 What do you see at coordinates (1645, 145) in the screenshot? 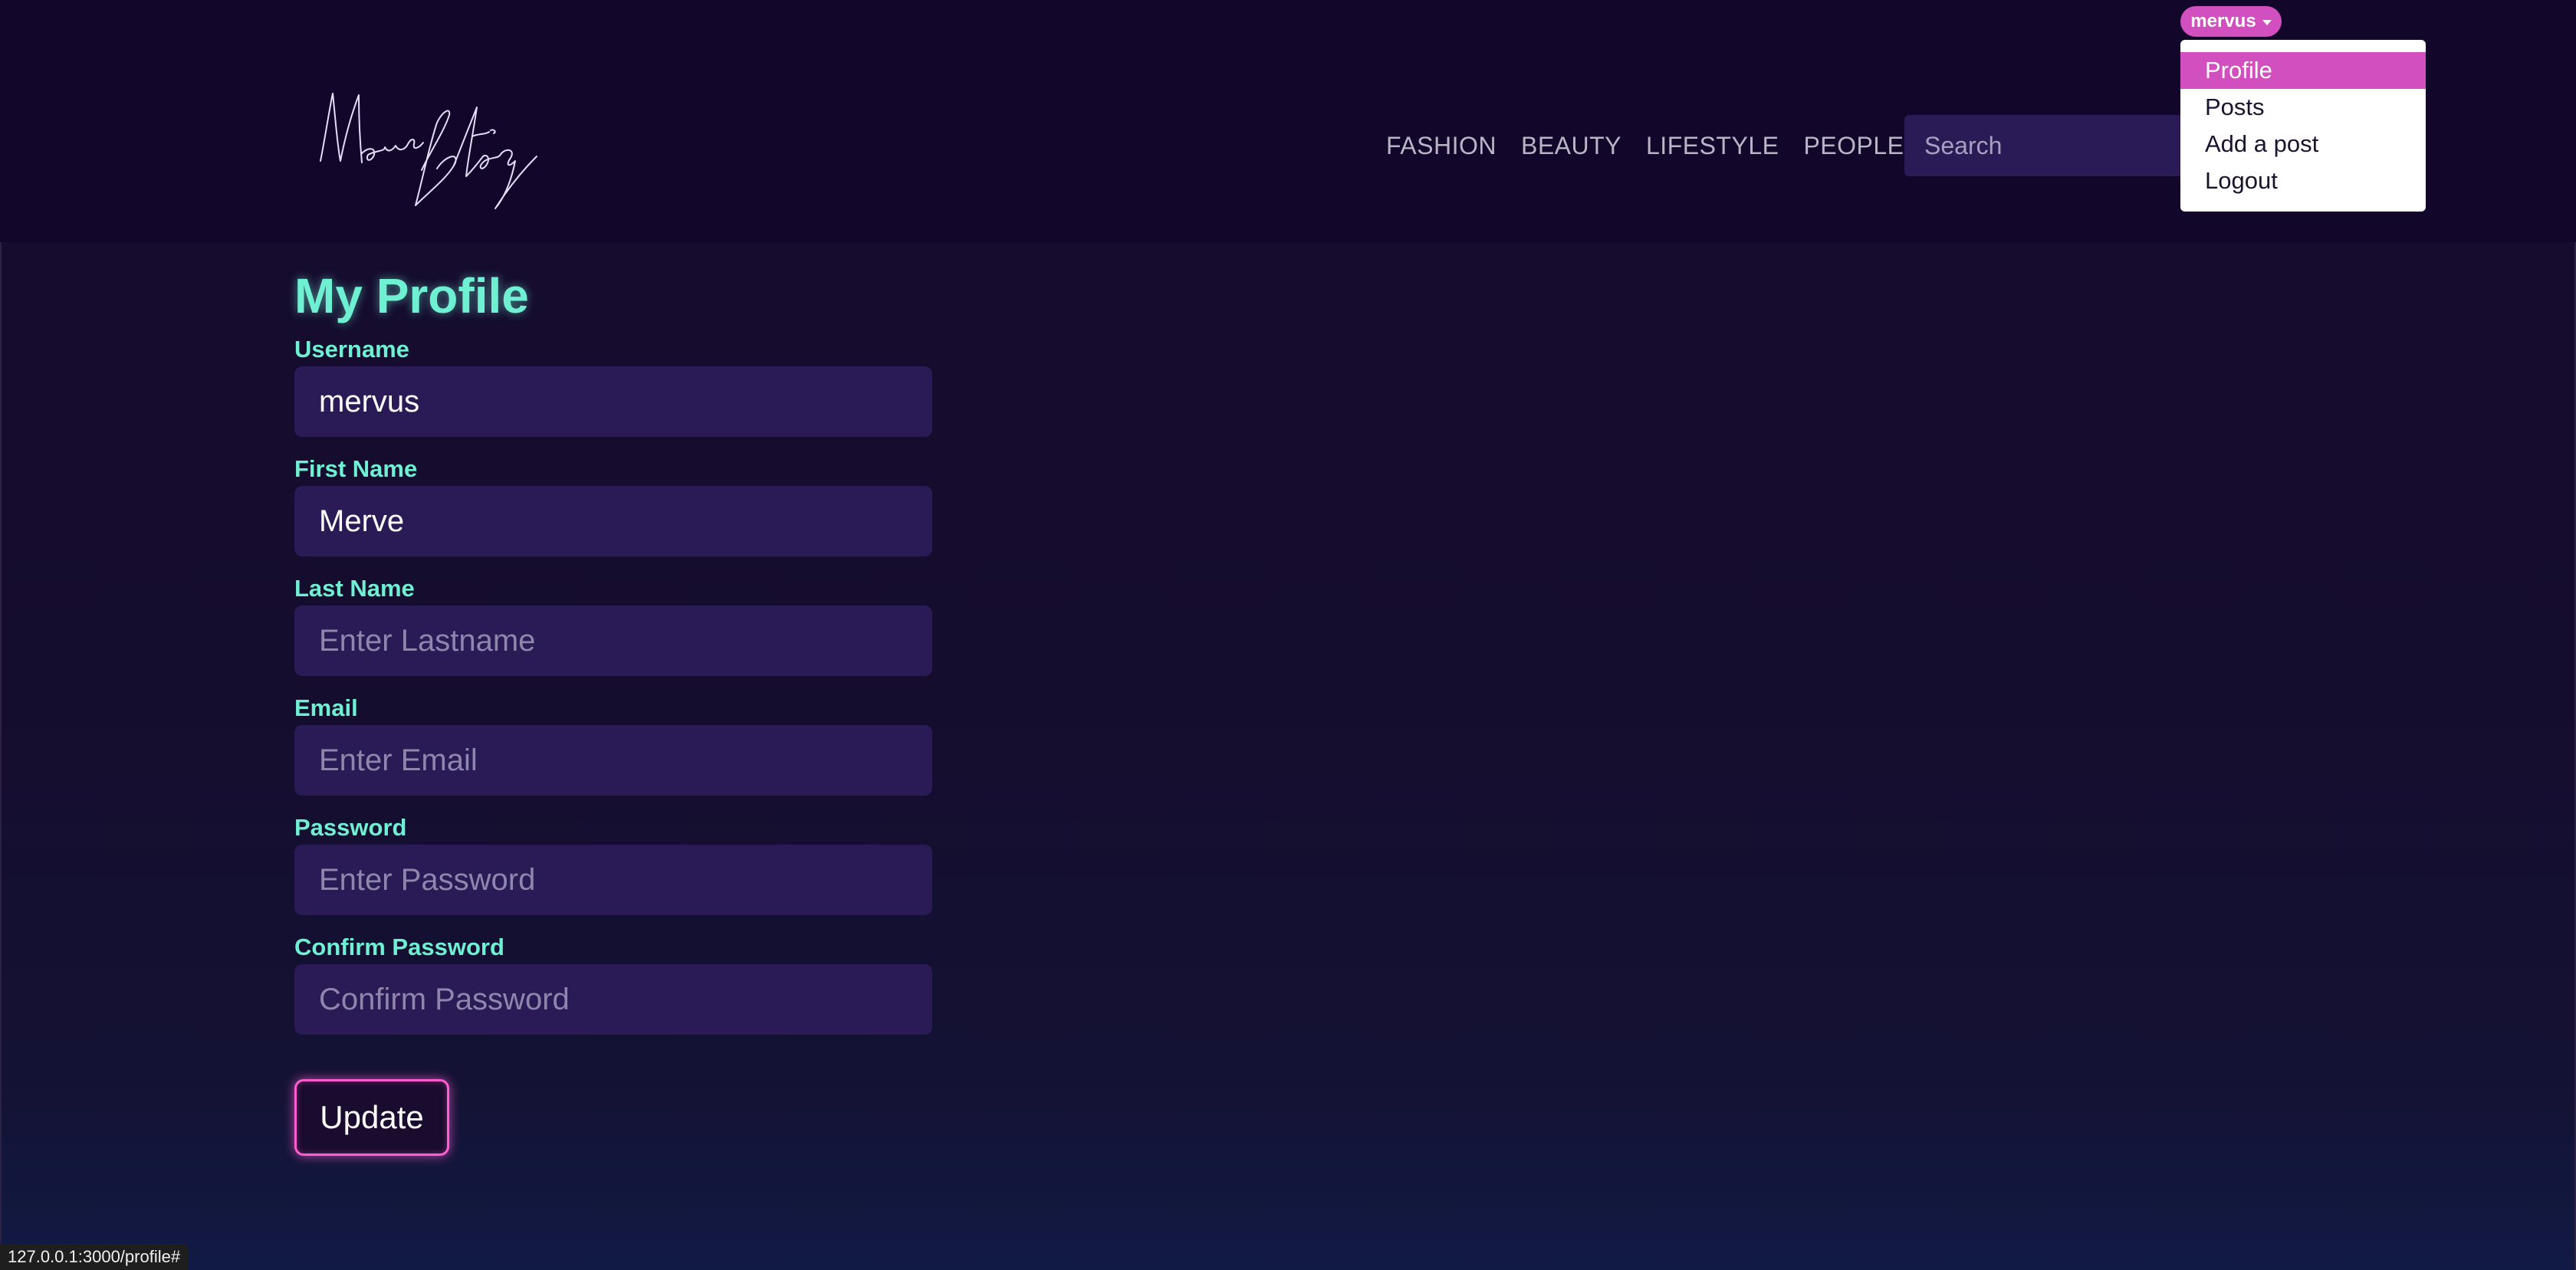
I see `main-nav: FASHION BEAUTY LIFESTYLE PEOPLE` at bounding box center [1645, 145].